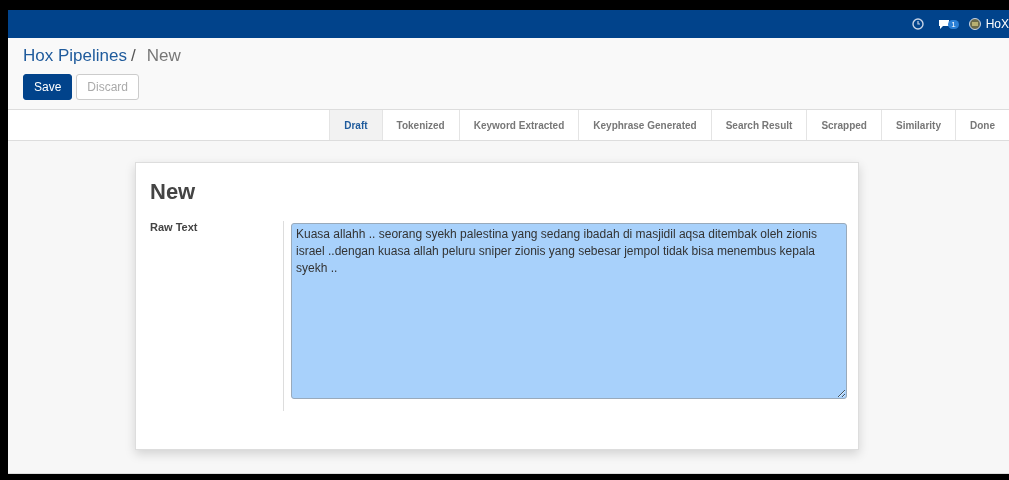  What do you see at coordinates (997, 24) in the screenshot?
I see `user-name: HoX` at bounding box center [997, 24].